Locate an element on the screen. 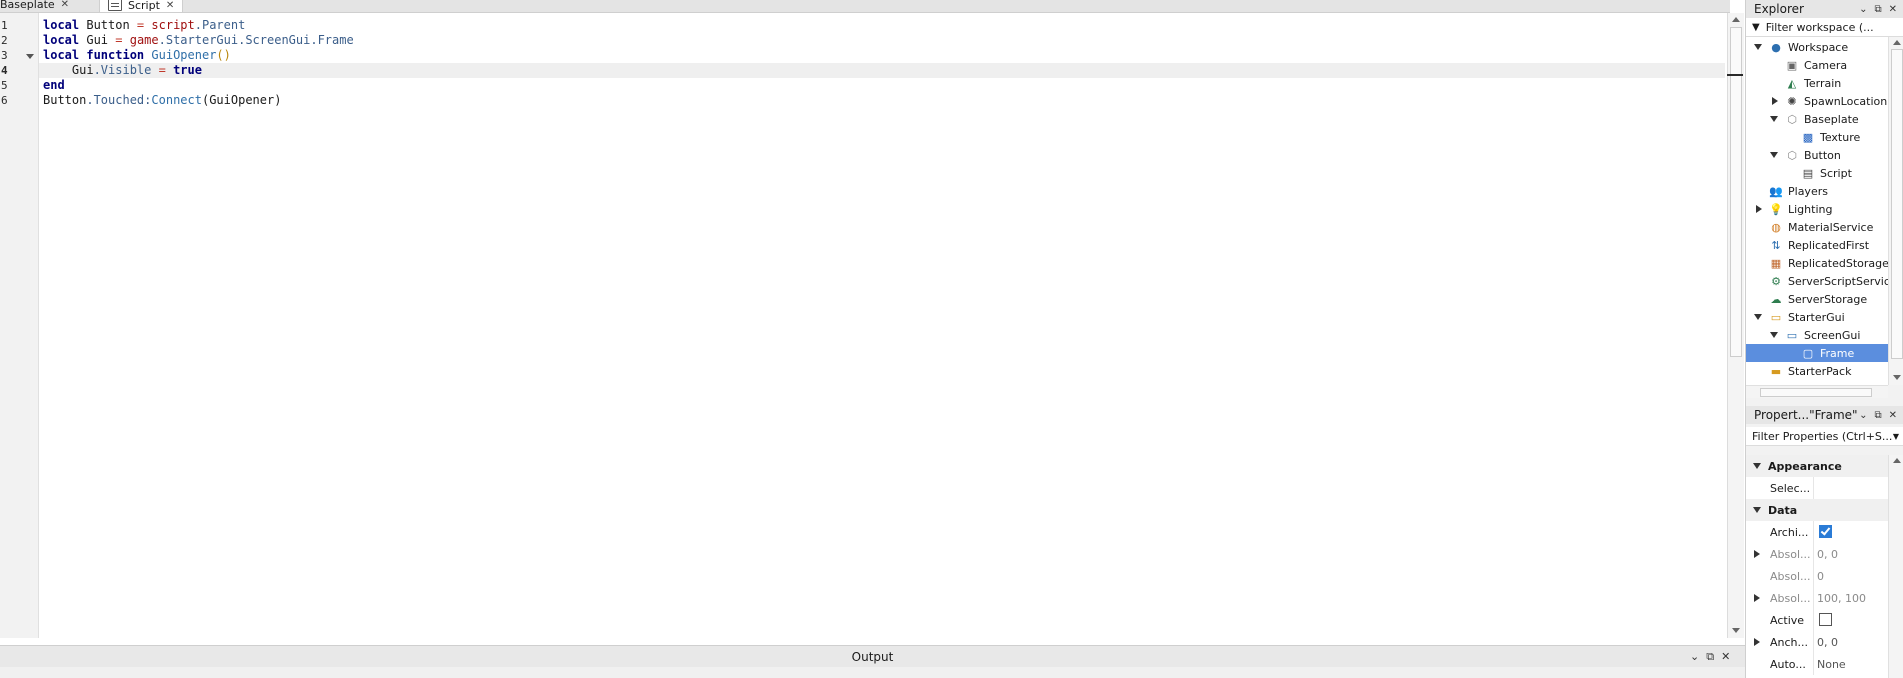  code-token: script is located at coordinates (173, 25).